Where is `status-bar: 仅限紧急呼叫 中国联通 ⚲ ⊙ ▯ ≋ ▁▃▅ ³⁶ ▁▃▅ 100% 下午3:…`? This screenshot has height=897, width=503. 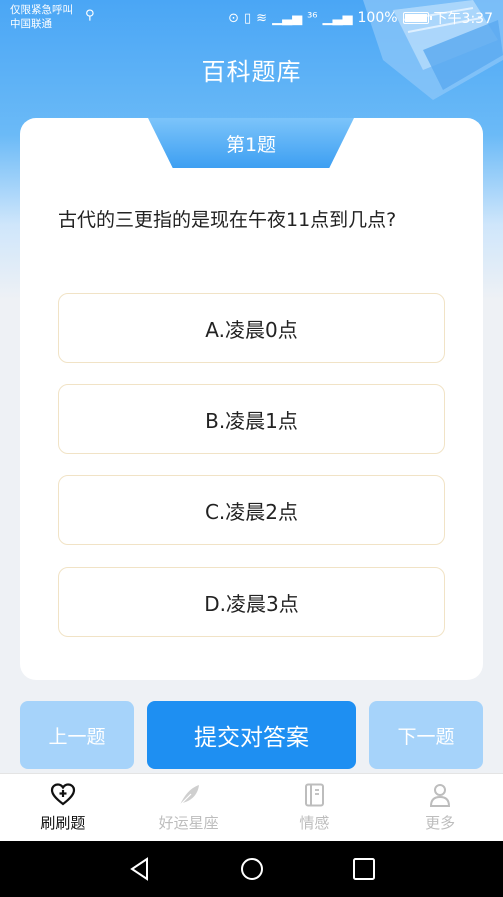 status-bar: 仅限紧急呼叫 中国联通 ⚲ ⊙ ▯ ≋ ▁▃▅ ³⁶ ▁▃▅ 100% 下午3:… is located at coordinates (251, 17).